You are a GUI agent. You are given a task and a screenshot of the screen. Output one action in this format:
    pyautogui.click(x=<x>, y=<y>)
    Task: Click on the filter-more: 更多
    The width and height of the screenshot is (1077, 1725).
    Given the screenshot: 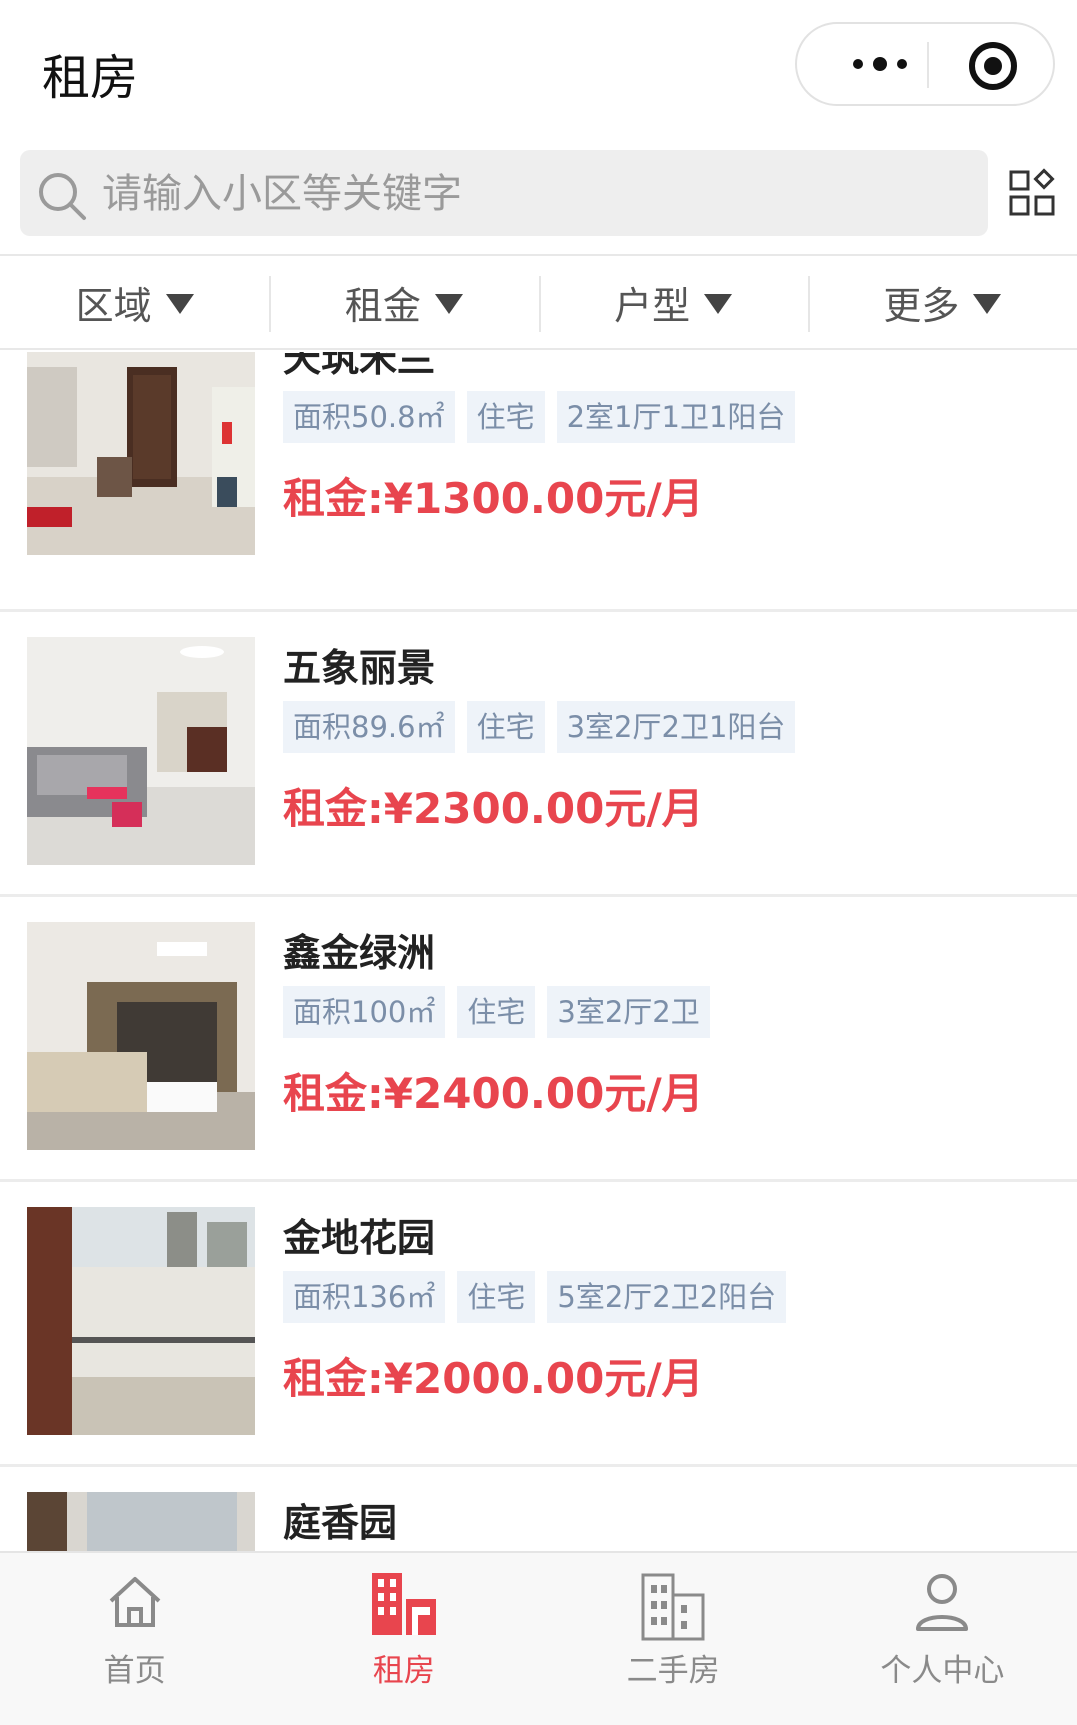 What is the action you would take?
    pyautogui.click(x=942, y=302)
    